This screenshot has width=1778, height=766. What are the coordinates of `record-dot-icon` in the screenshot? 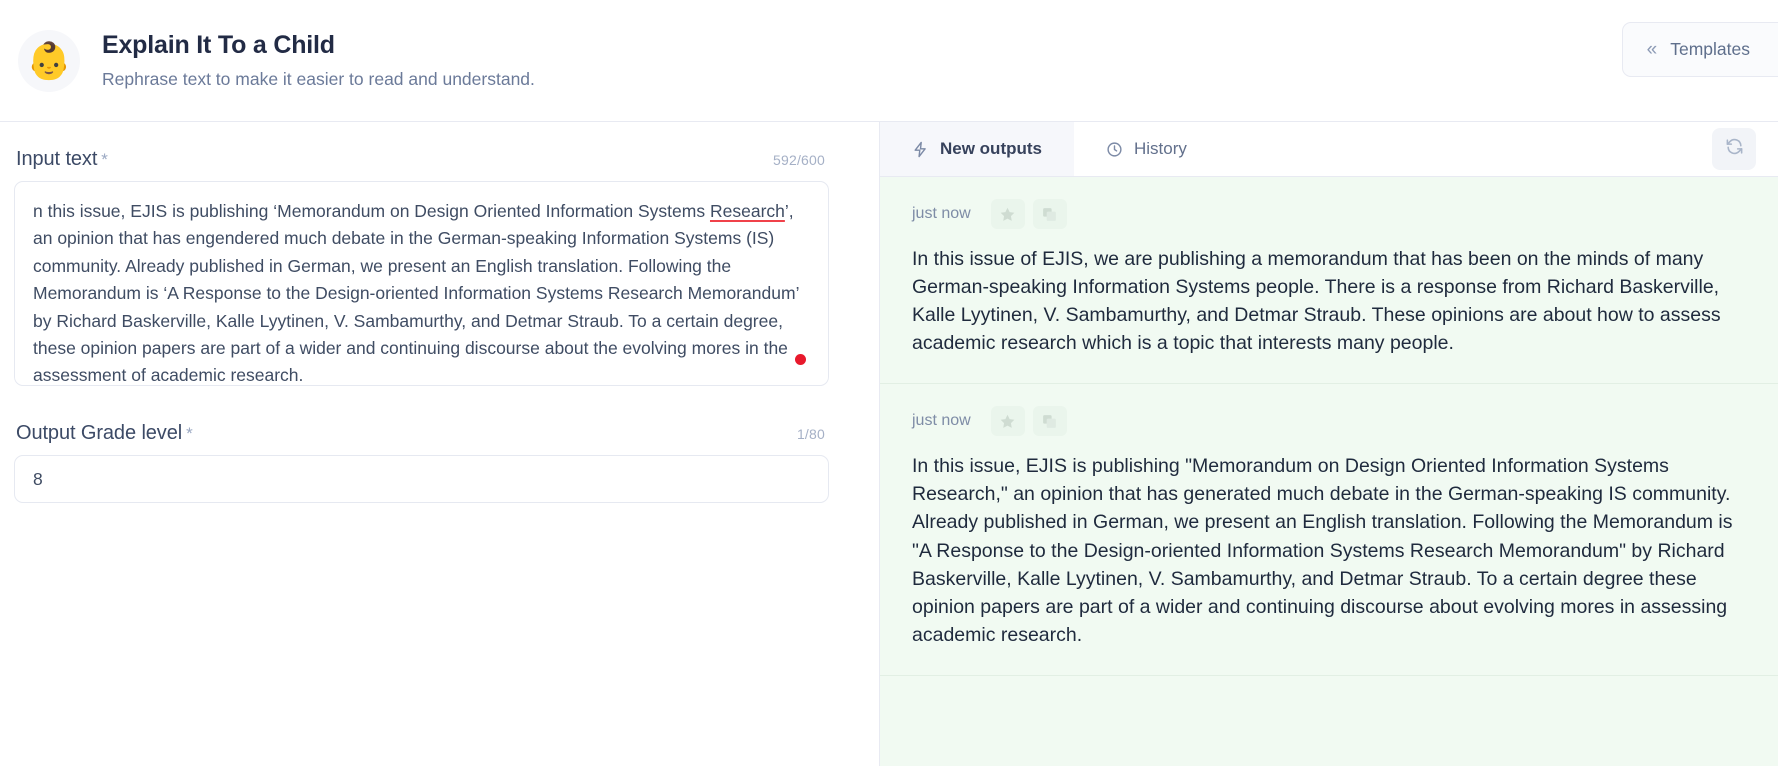 It's located at (800, 359).